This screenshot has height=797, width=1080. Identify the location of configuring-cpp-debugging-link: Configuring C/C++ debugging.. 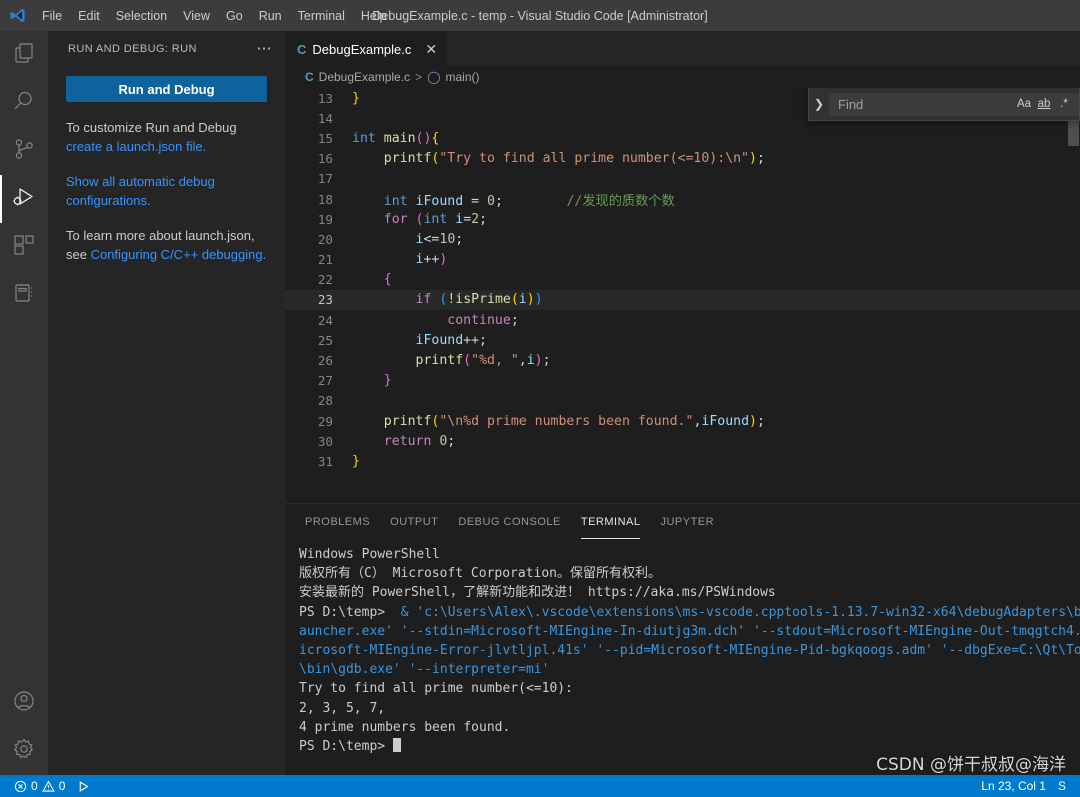
(179, 254).